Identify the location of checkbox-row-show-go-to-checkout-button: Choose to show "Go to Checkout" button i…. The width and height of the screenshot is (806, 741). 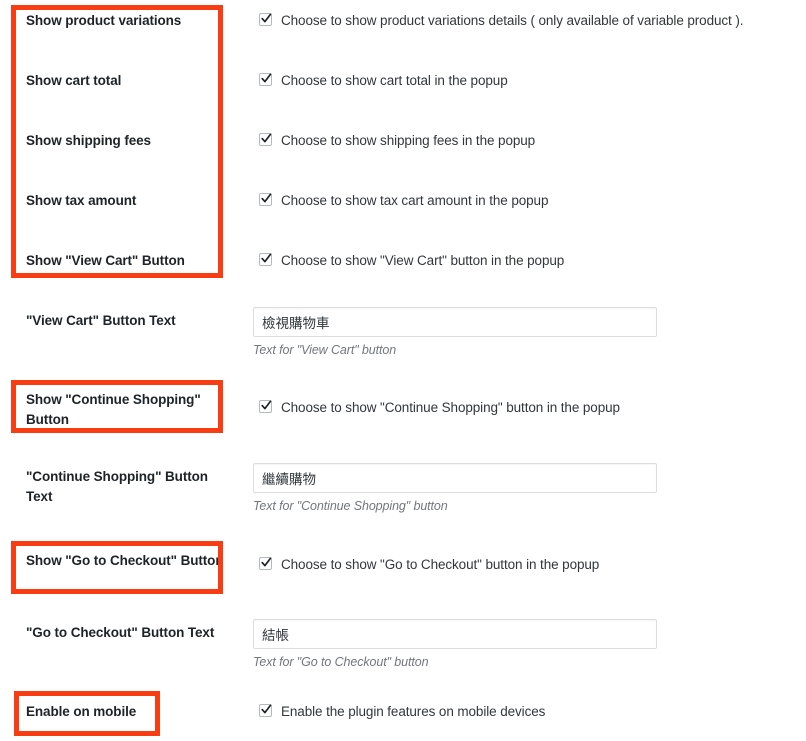
(525, 565).